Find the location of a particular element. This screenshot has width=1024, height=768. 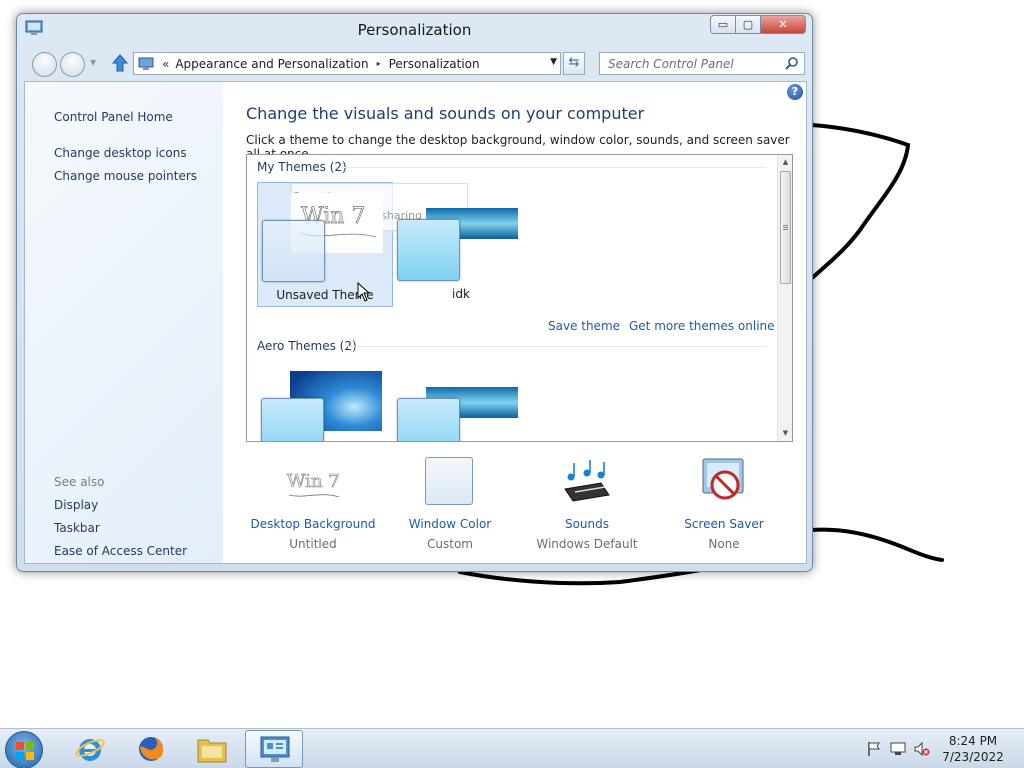

minimize-icon: ▭ is located at coordinates (723, 24).